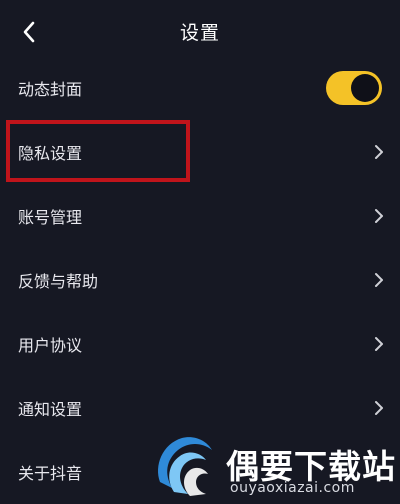  I want to click on setting-dynamic-cover: 动态封面, so click(200, 88).